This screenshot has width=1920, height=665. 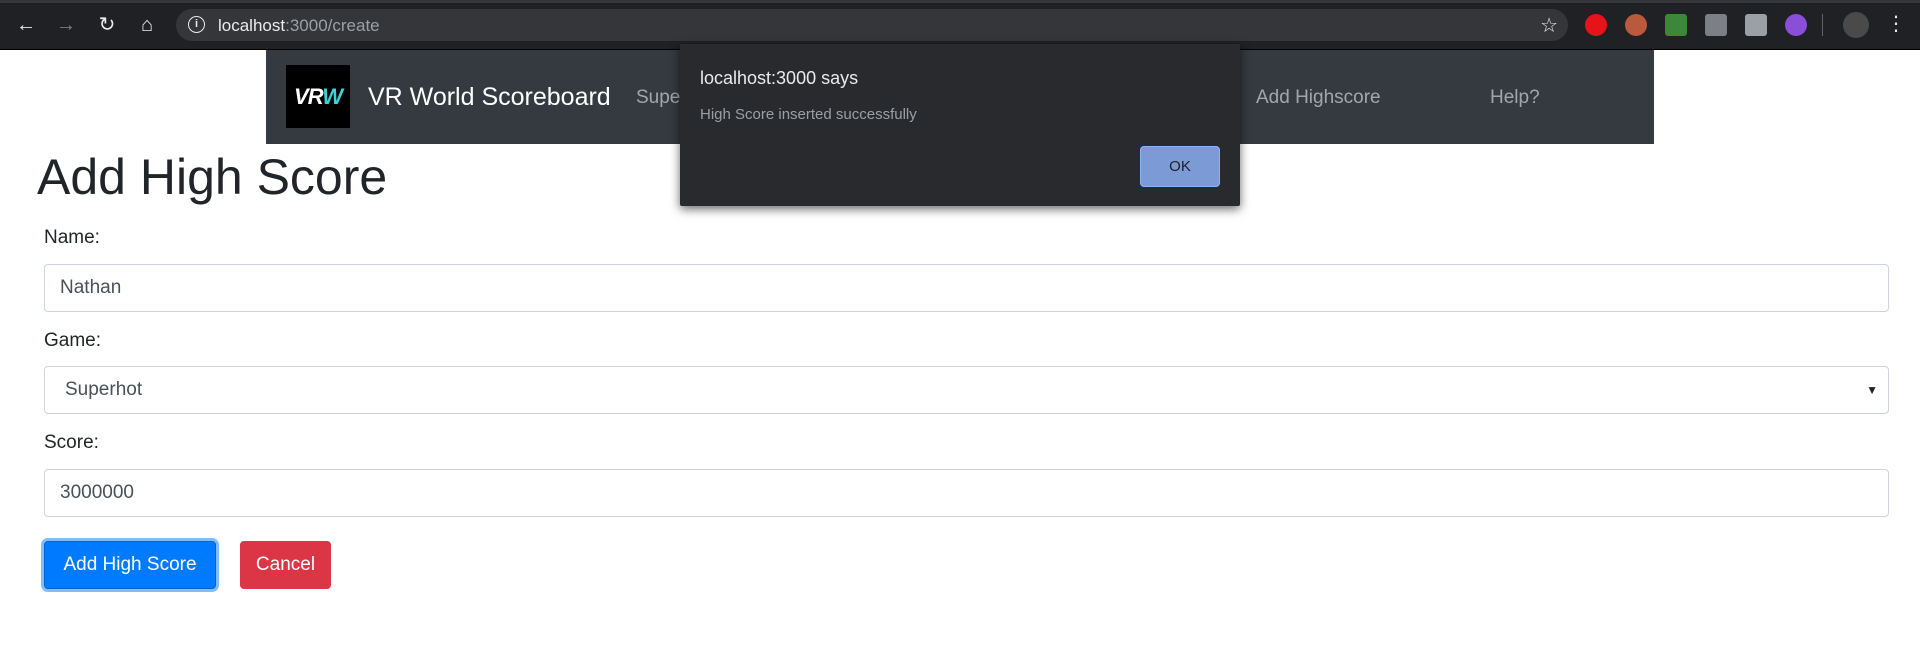 What do you see at coordinates (1896, 24) in the screenshot?
I see `kebab-menu-icon: ⋮` at bounding box center [1896, 24].